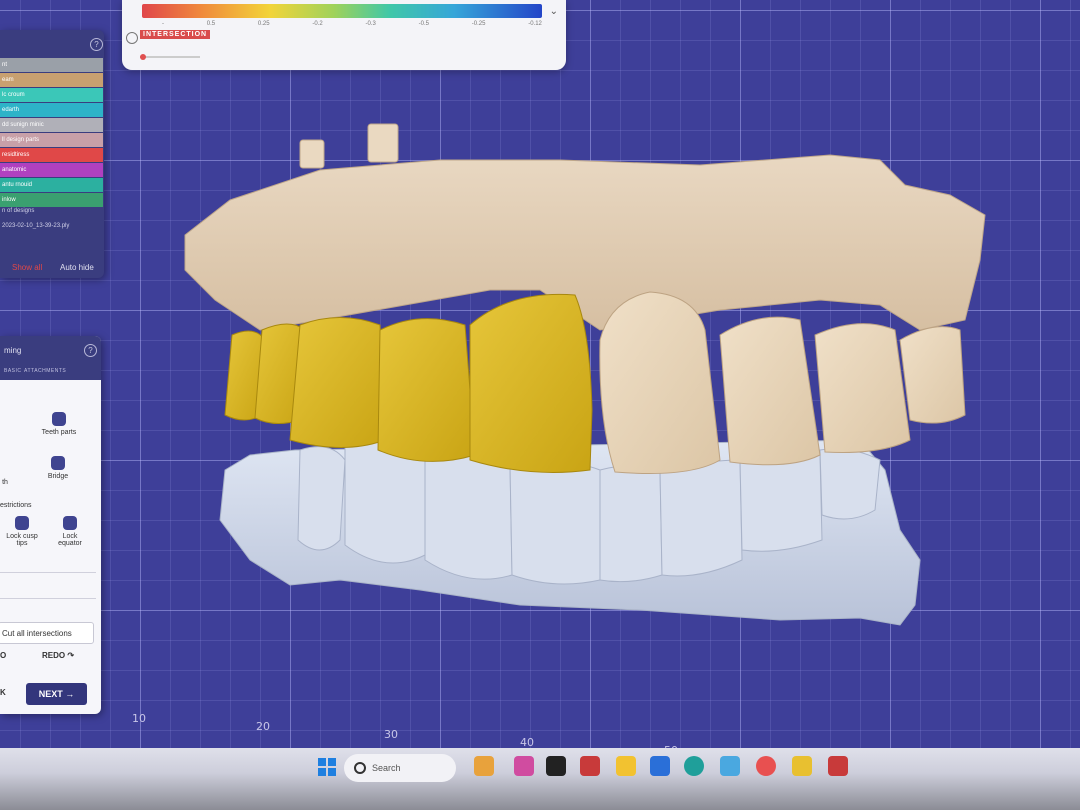 This screenshot has height=810, width=1080. I want to click on search-icon, so click(360, 768).